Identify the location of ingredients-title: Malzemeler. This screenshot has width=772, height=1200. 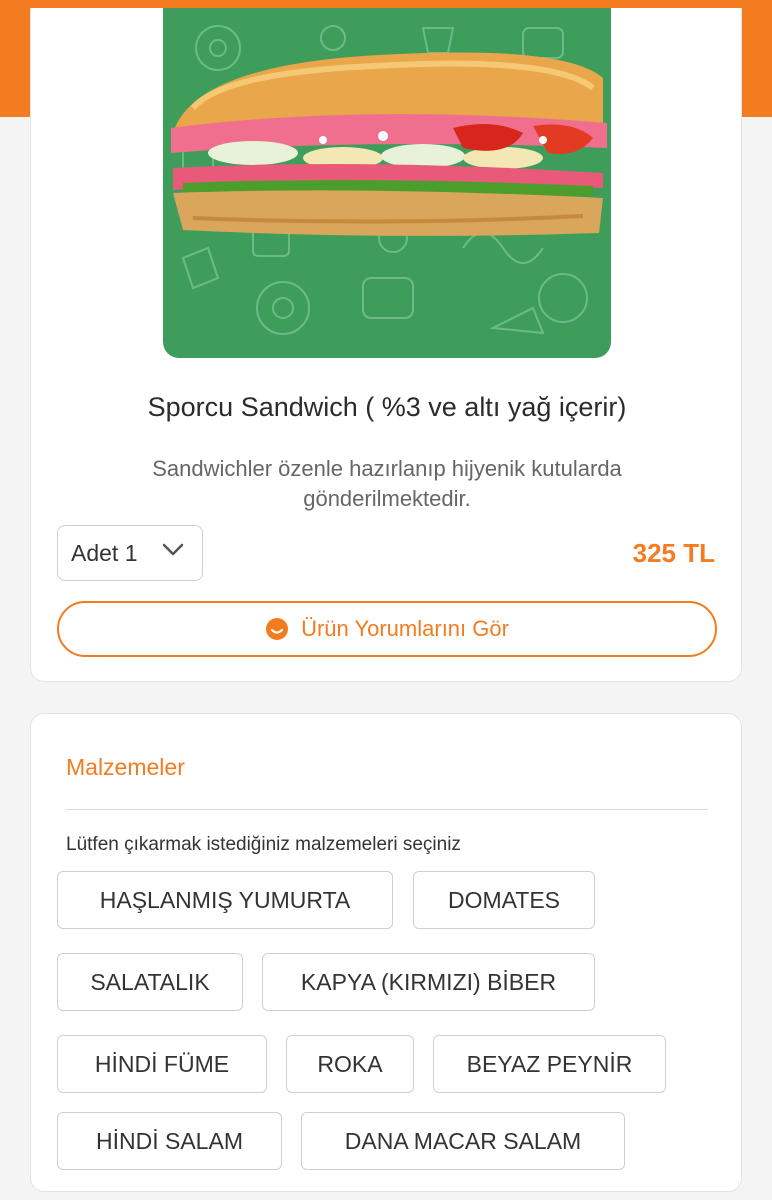
(125, 767).